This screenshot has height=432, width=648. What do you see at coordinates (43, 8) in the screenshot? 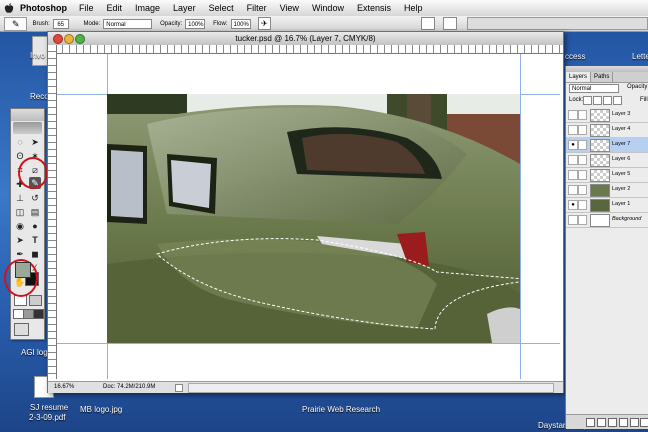
I see `app-menu: Photoshop` at bounding box center [43, 8].